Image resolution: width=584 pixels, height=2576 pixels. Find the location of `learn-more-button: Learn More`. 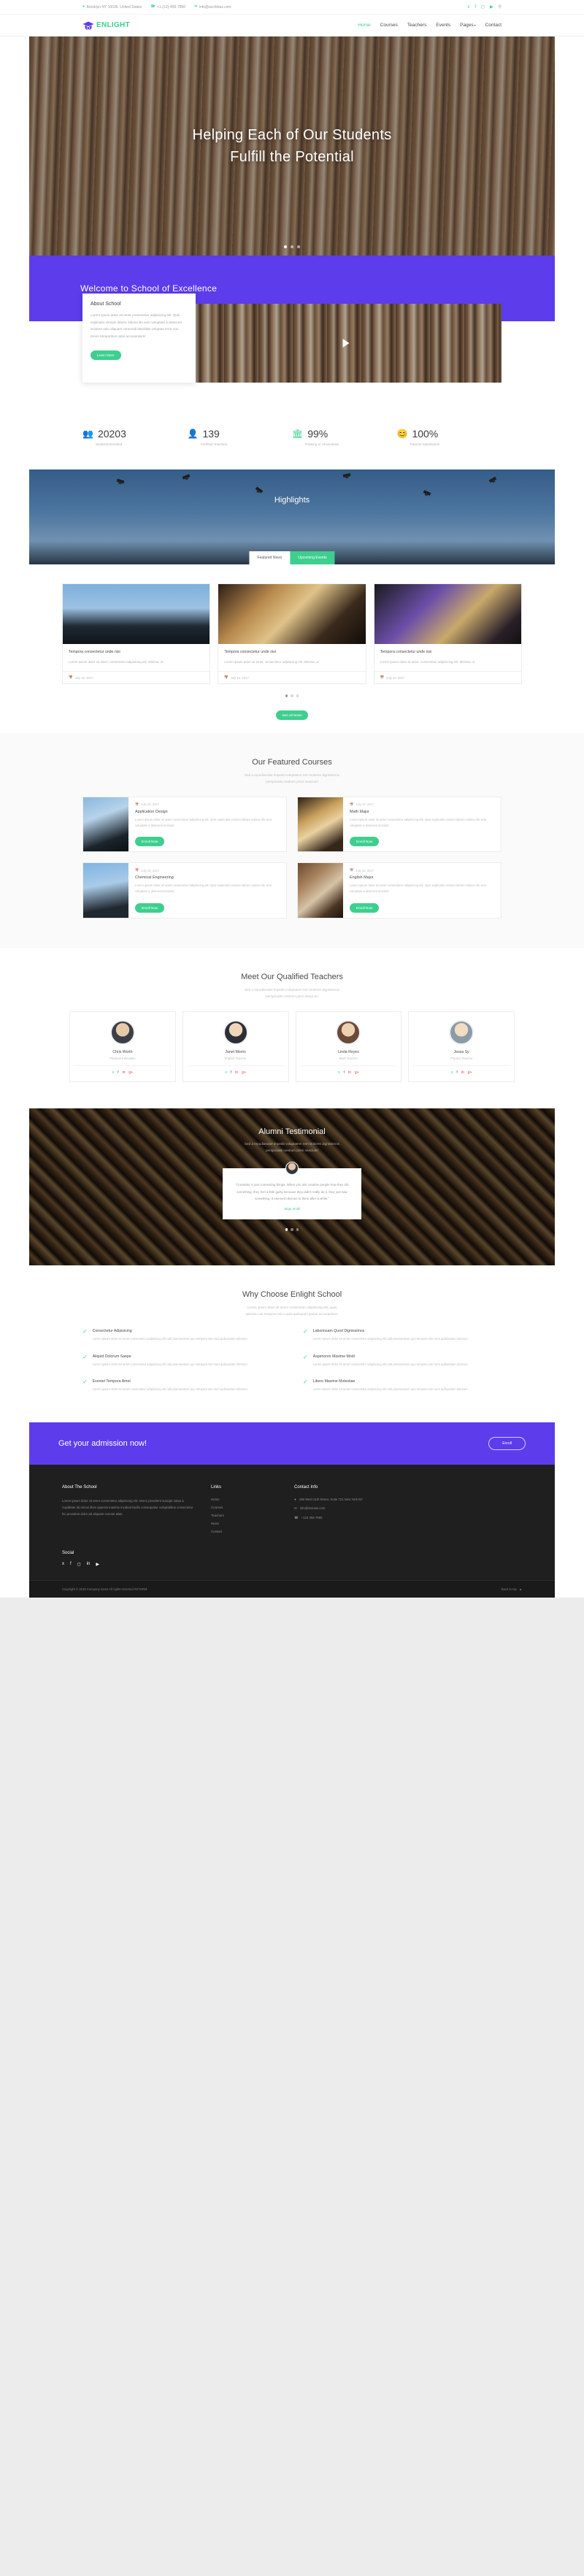

learn-more-button: Learn More is located at coordinates (106, 355).